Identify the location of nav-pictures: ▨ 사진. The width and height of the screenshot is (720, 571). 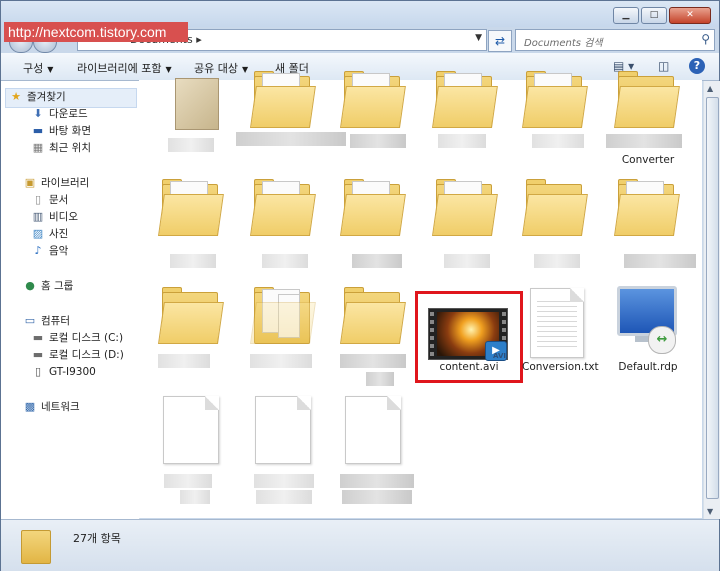
(50, 234).